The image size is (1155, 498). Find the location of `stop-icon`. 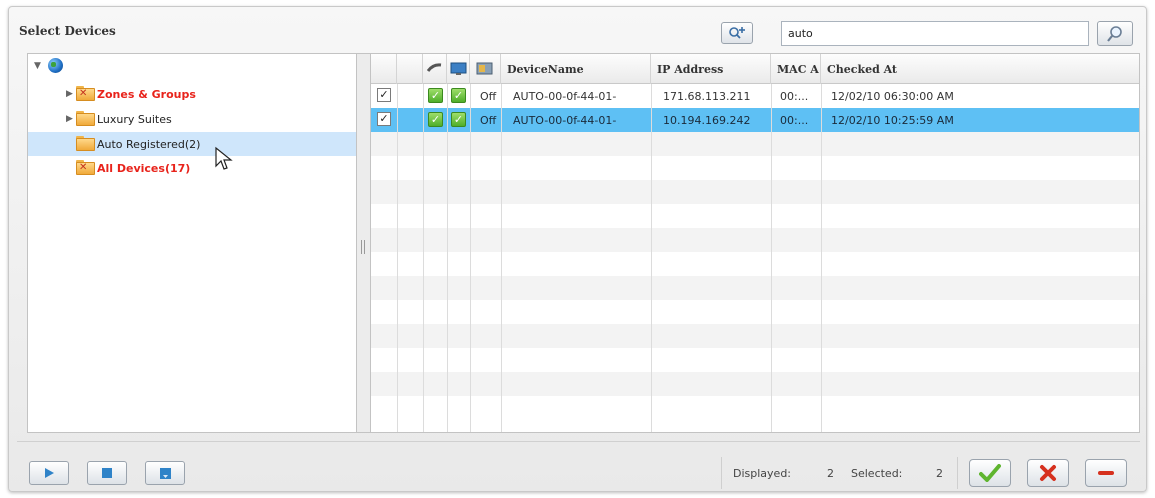

stop-icon is located at coordinates (107, 473).